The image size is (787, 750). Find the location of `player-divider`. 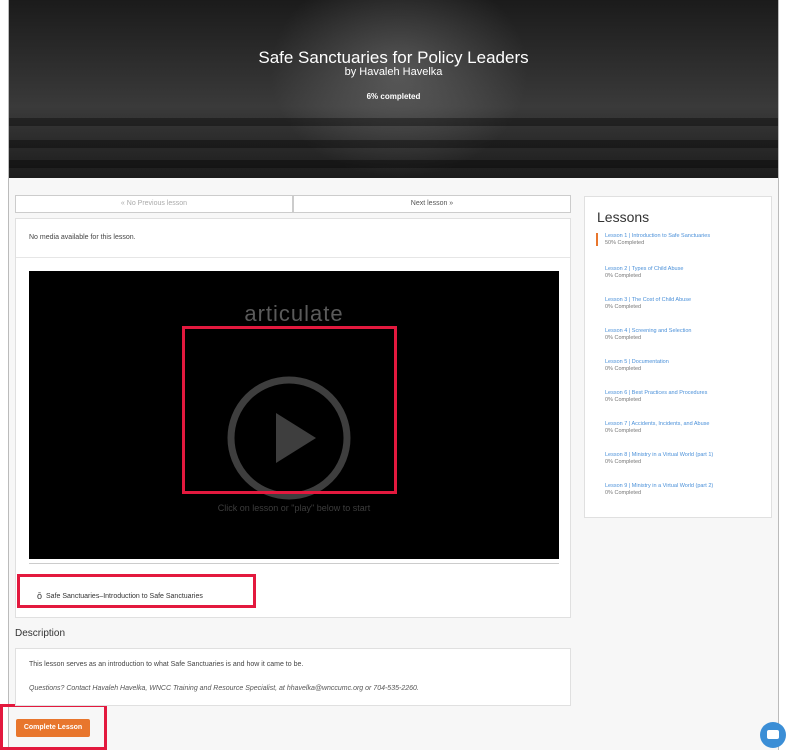

player-divider is located at coordinates (294, 563).